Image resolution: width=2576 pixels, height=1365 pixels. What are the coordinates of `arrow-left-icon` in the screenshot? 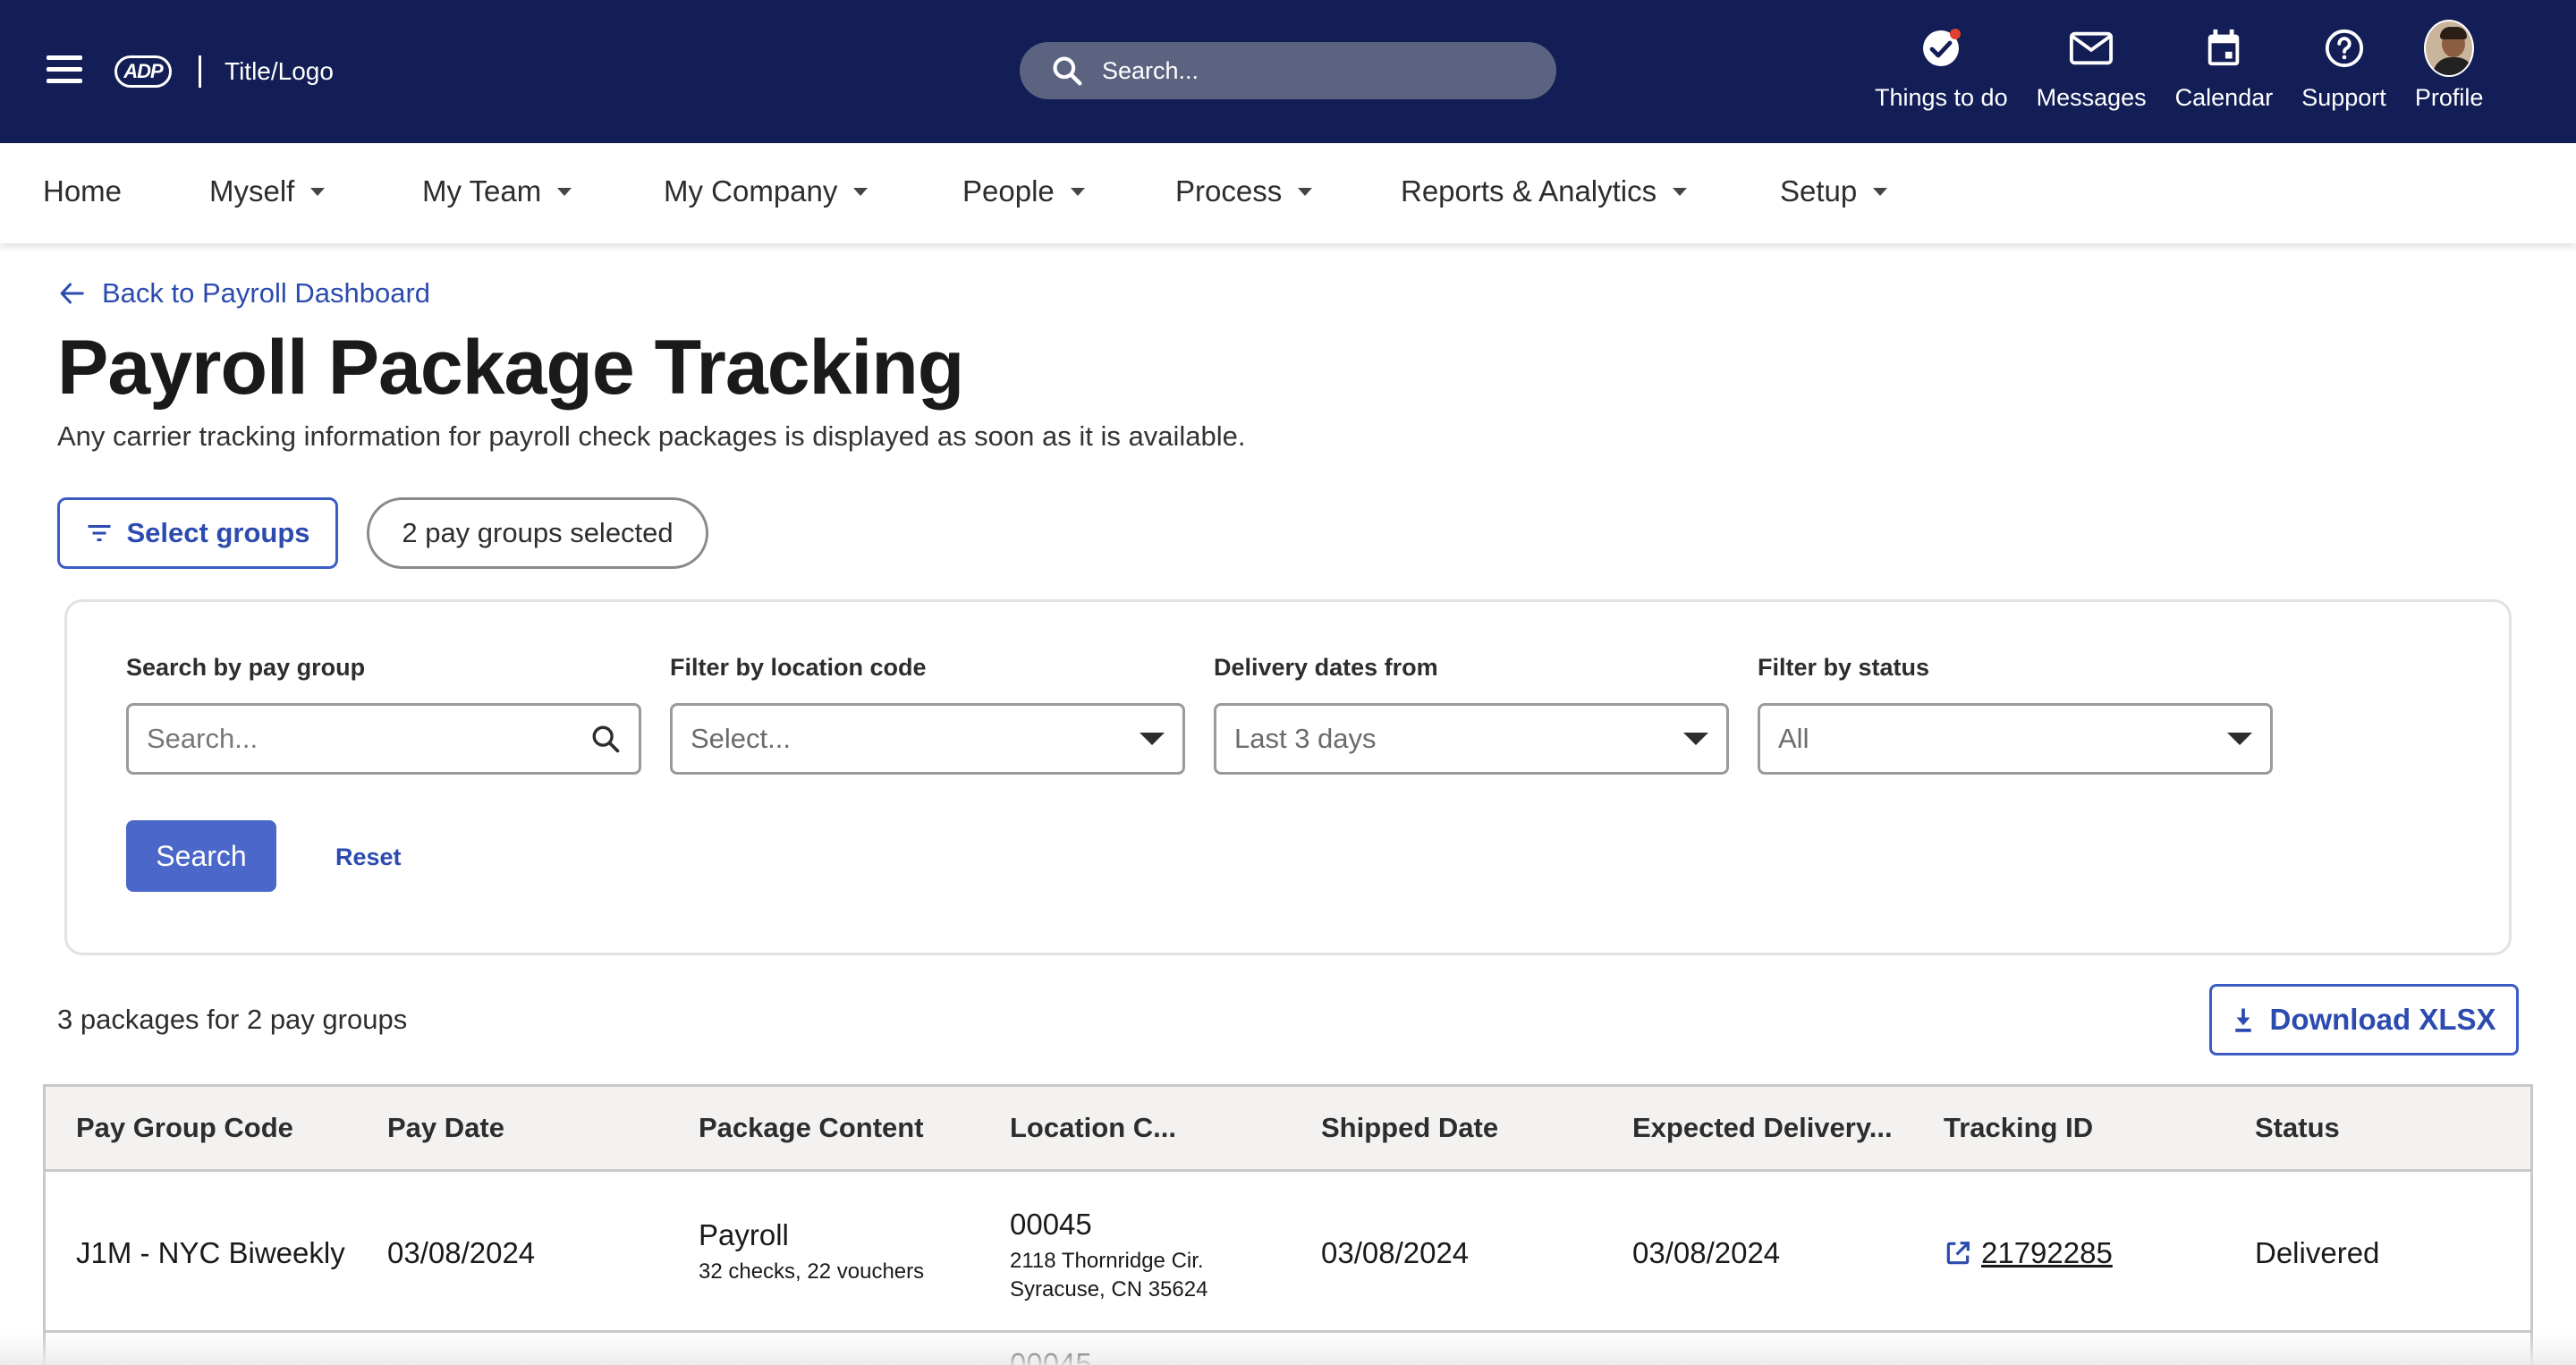 It's located at (72, 293).